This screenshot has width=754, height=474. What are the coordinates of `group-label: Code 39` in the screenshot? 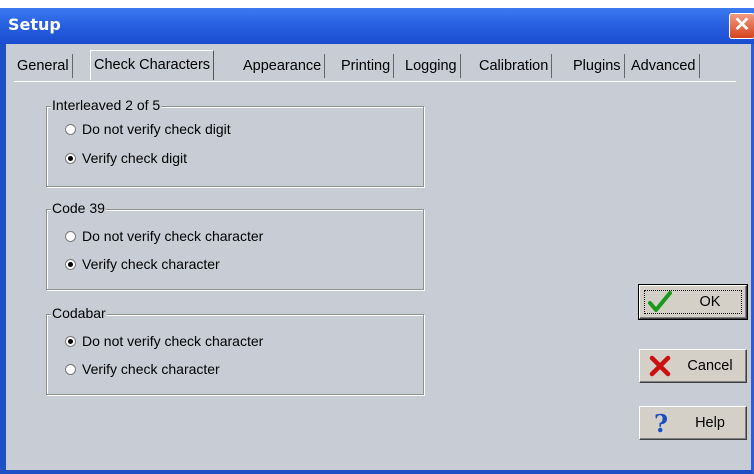 It's located at (78, 208).